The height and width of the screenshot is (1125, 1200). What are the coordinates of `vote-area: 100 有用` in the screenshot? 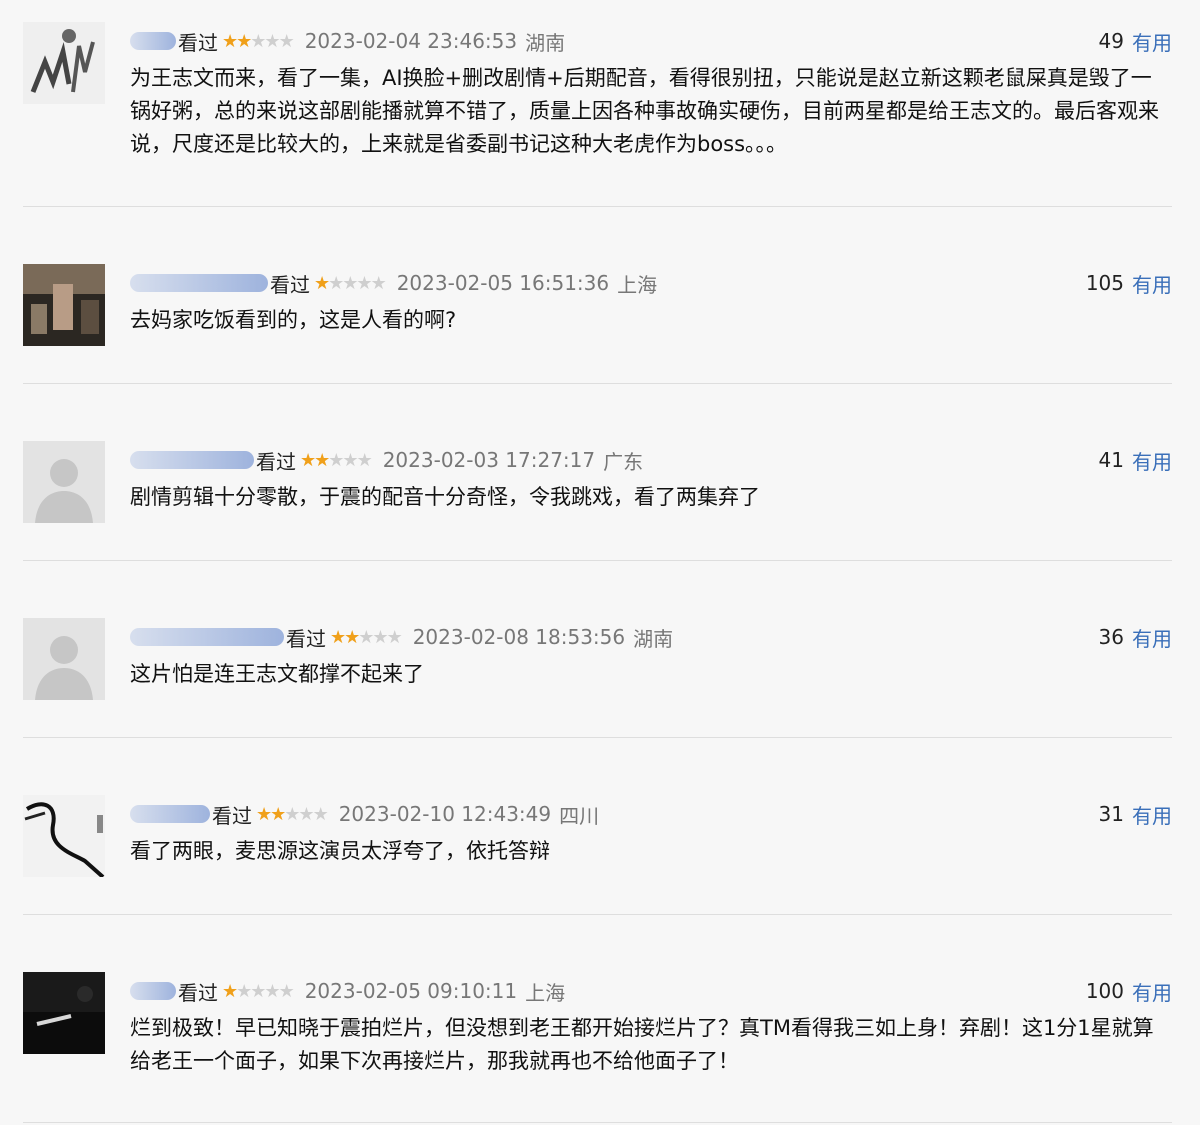 It's located at (1129, 991).